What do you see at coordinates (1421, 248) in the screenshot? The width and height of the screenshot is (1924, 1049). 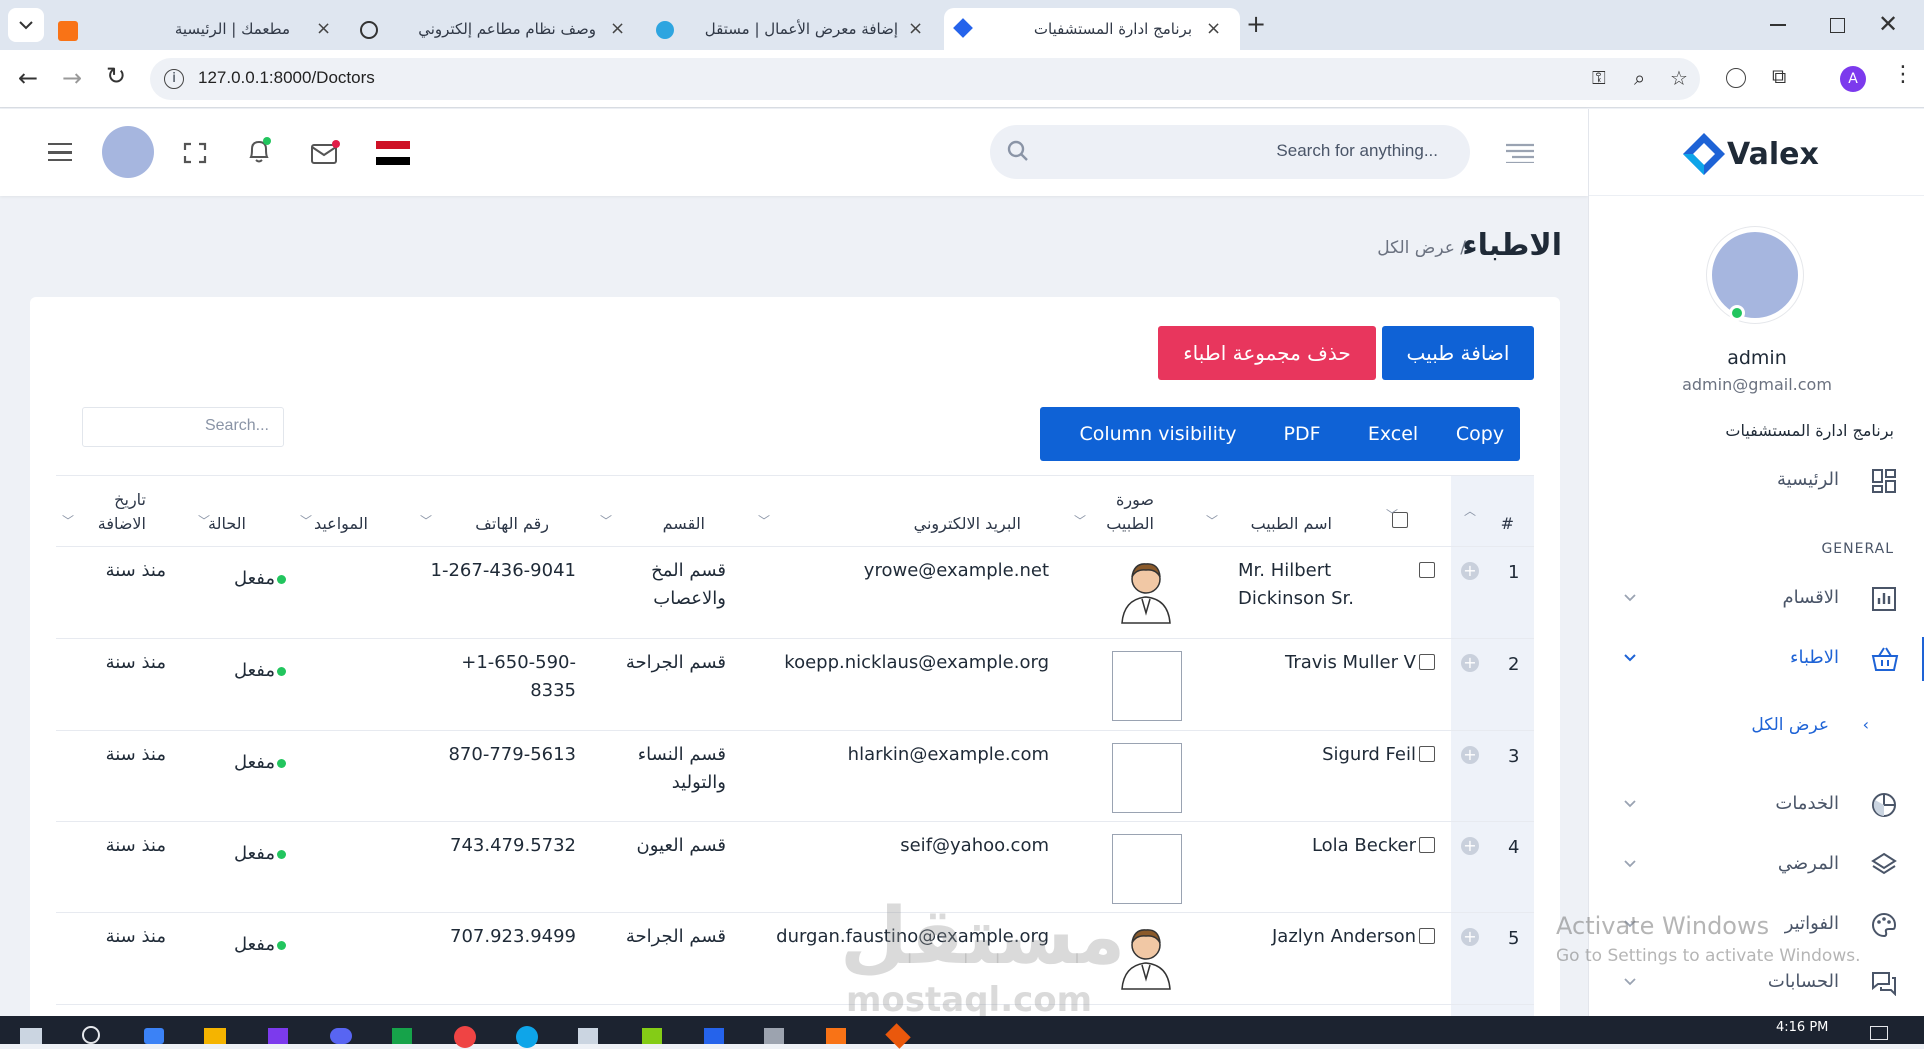 I see `breadcrumb: / عرض الكل` at bounding box center [1421, 248].